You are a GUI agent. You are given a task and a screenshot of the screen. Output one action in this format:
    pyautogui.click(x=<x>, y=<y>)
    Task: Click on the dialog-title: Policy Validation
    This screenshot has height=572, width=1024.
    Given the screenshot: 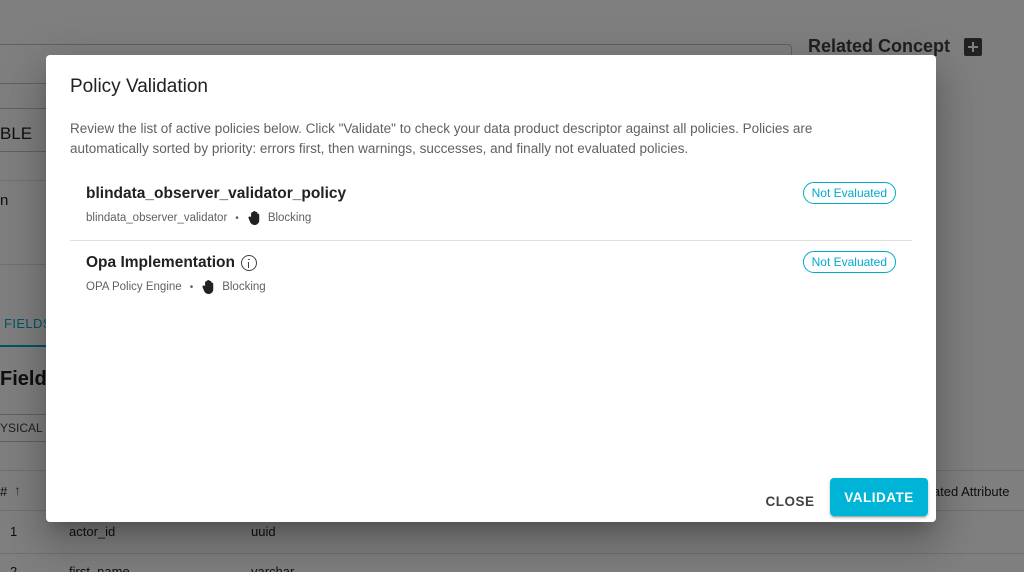 What is the action you would take?
    pyautogui.click(x=139, y=86)
    